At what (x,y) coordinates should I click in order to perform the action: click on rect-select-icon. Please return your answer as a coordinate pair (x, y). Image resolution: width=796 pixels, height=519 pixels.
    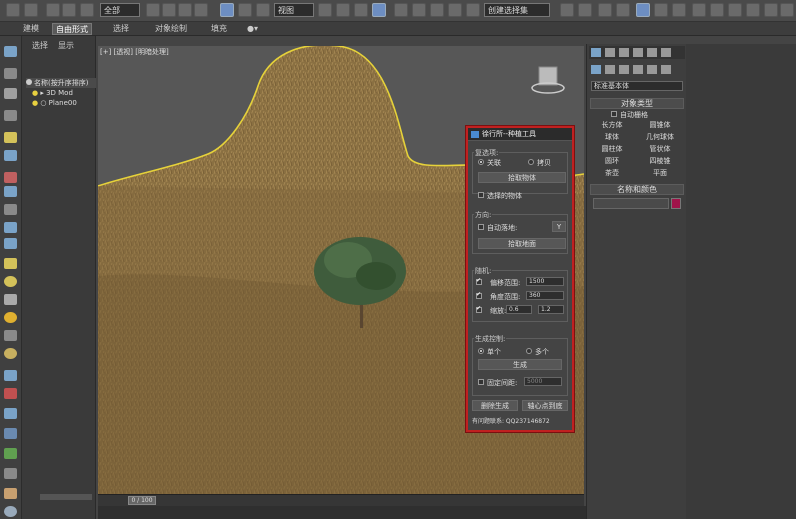
    Looking at the image, I should click on (185, 10).